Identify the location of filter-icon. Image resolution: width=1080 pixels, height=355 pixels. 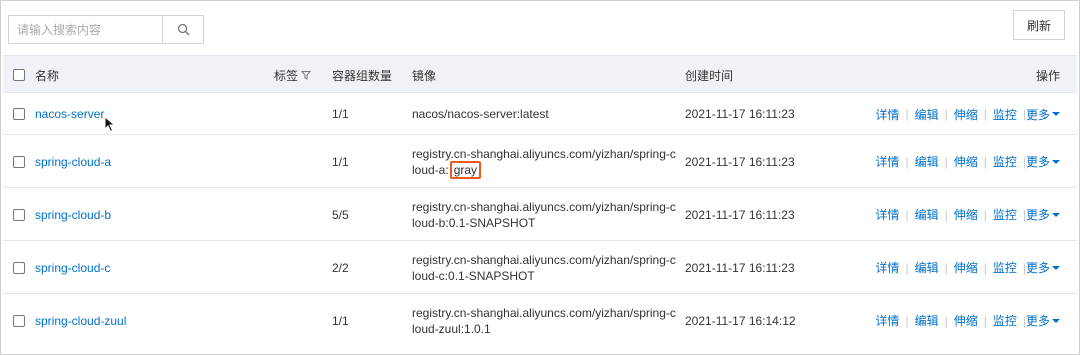
(306, 75).